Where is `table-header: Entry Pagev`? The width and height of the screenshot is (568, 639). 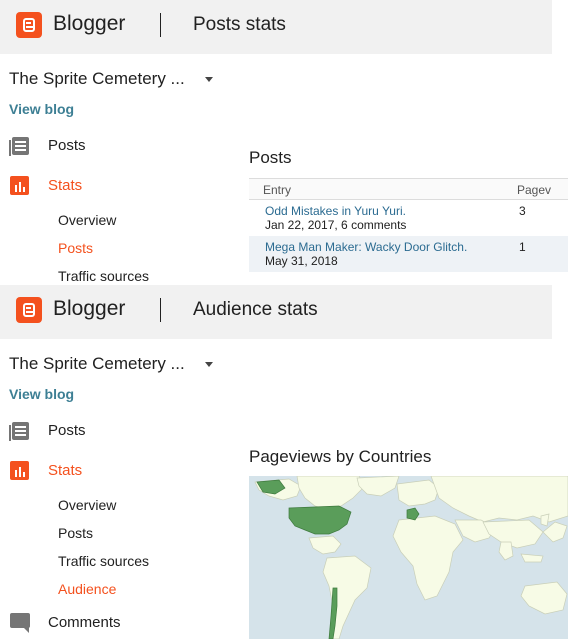 table-header: Entry Pagev is located at coordinates (408, 189).